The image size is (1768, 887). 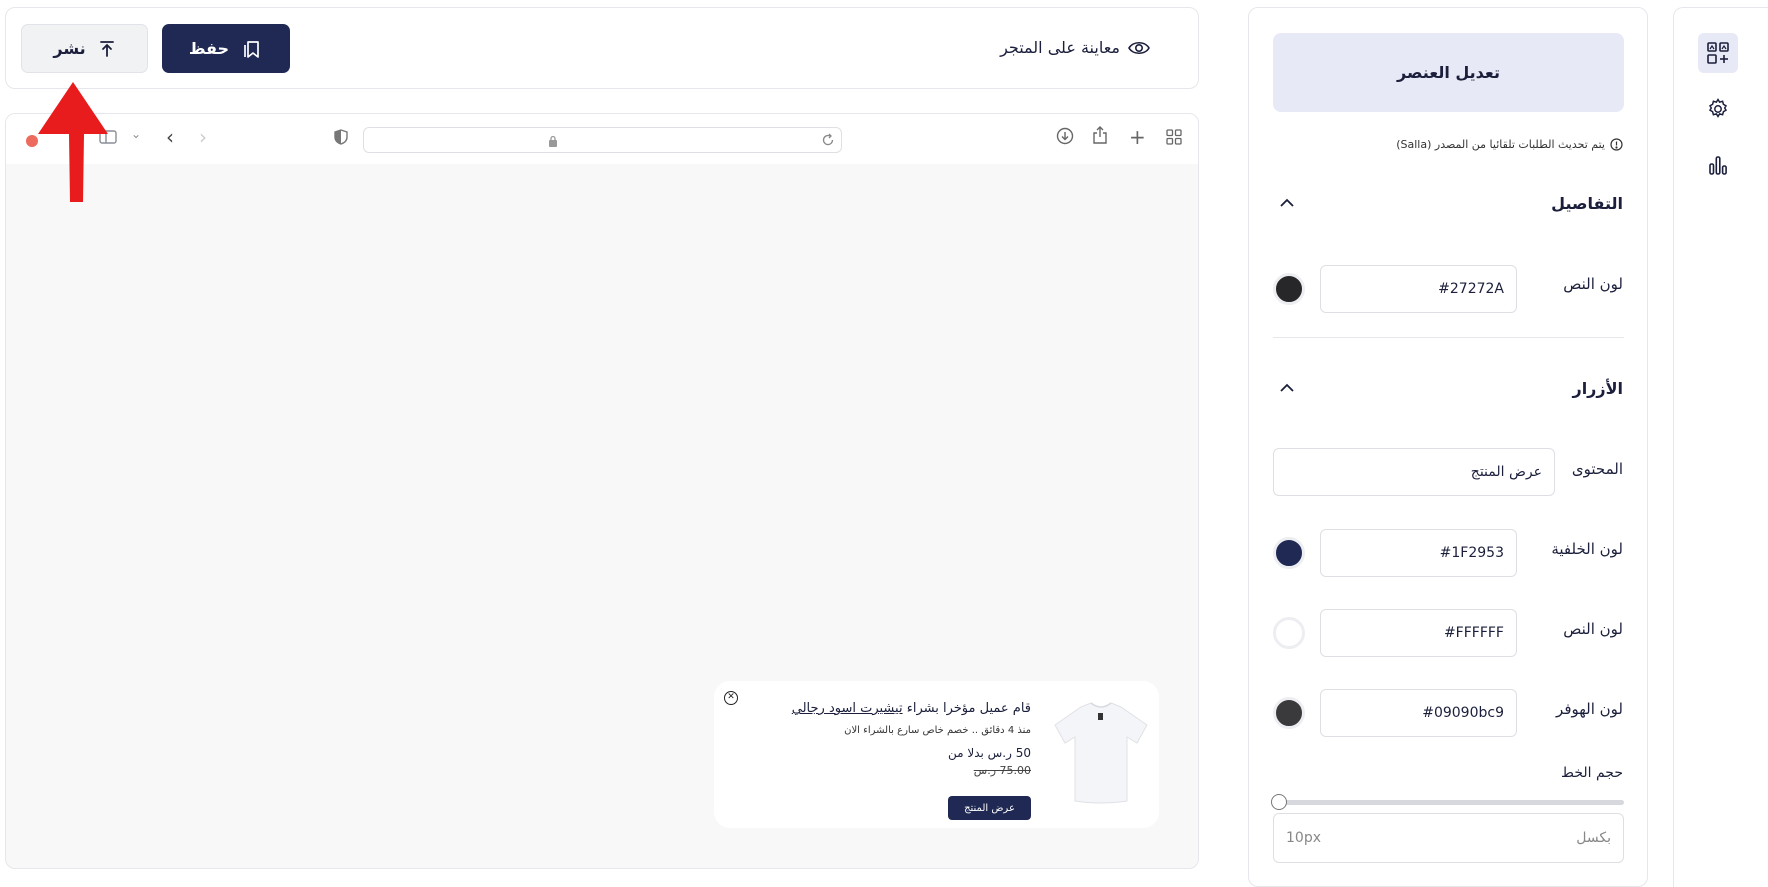 What do you see at coordinates (341, 139) in the screenshot?
I see `shield-icon` at bounding box center [341, 139].